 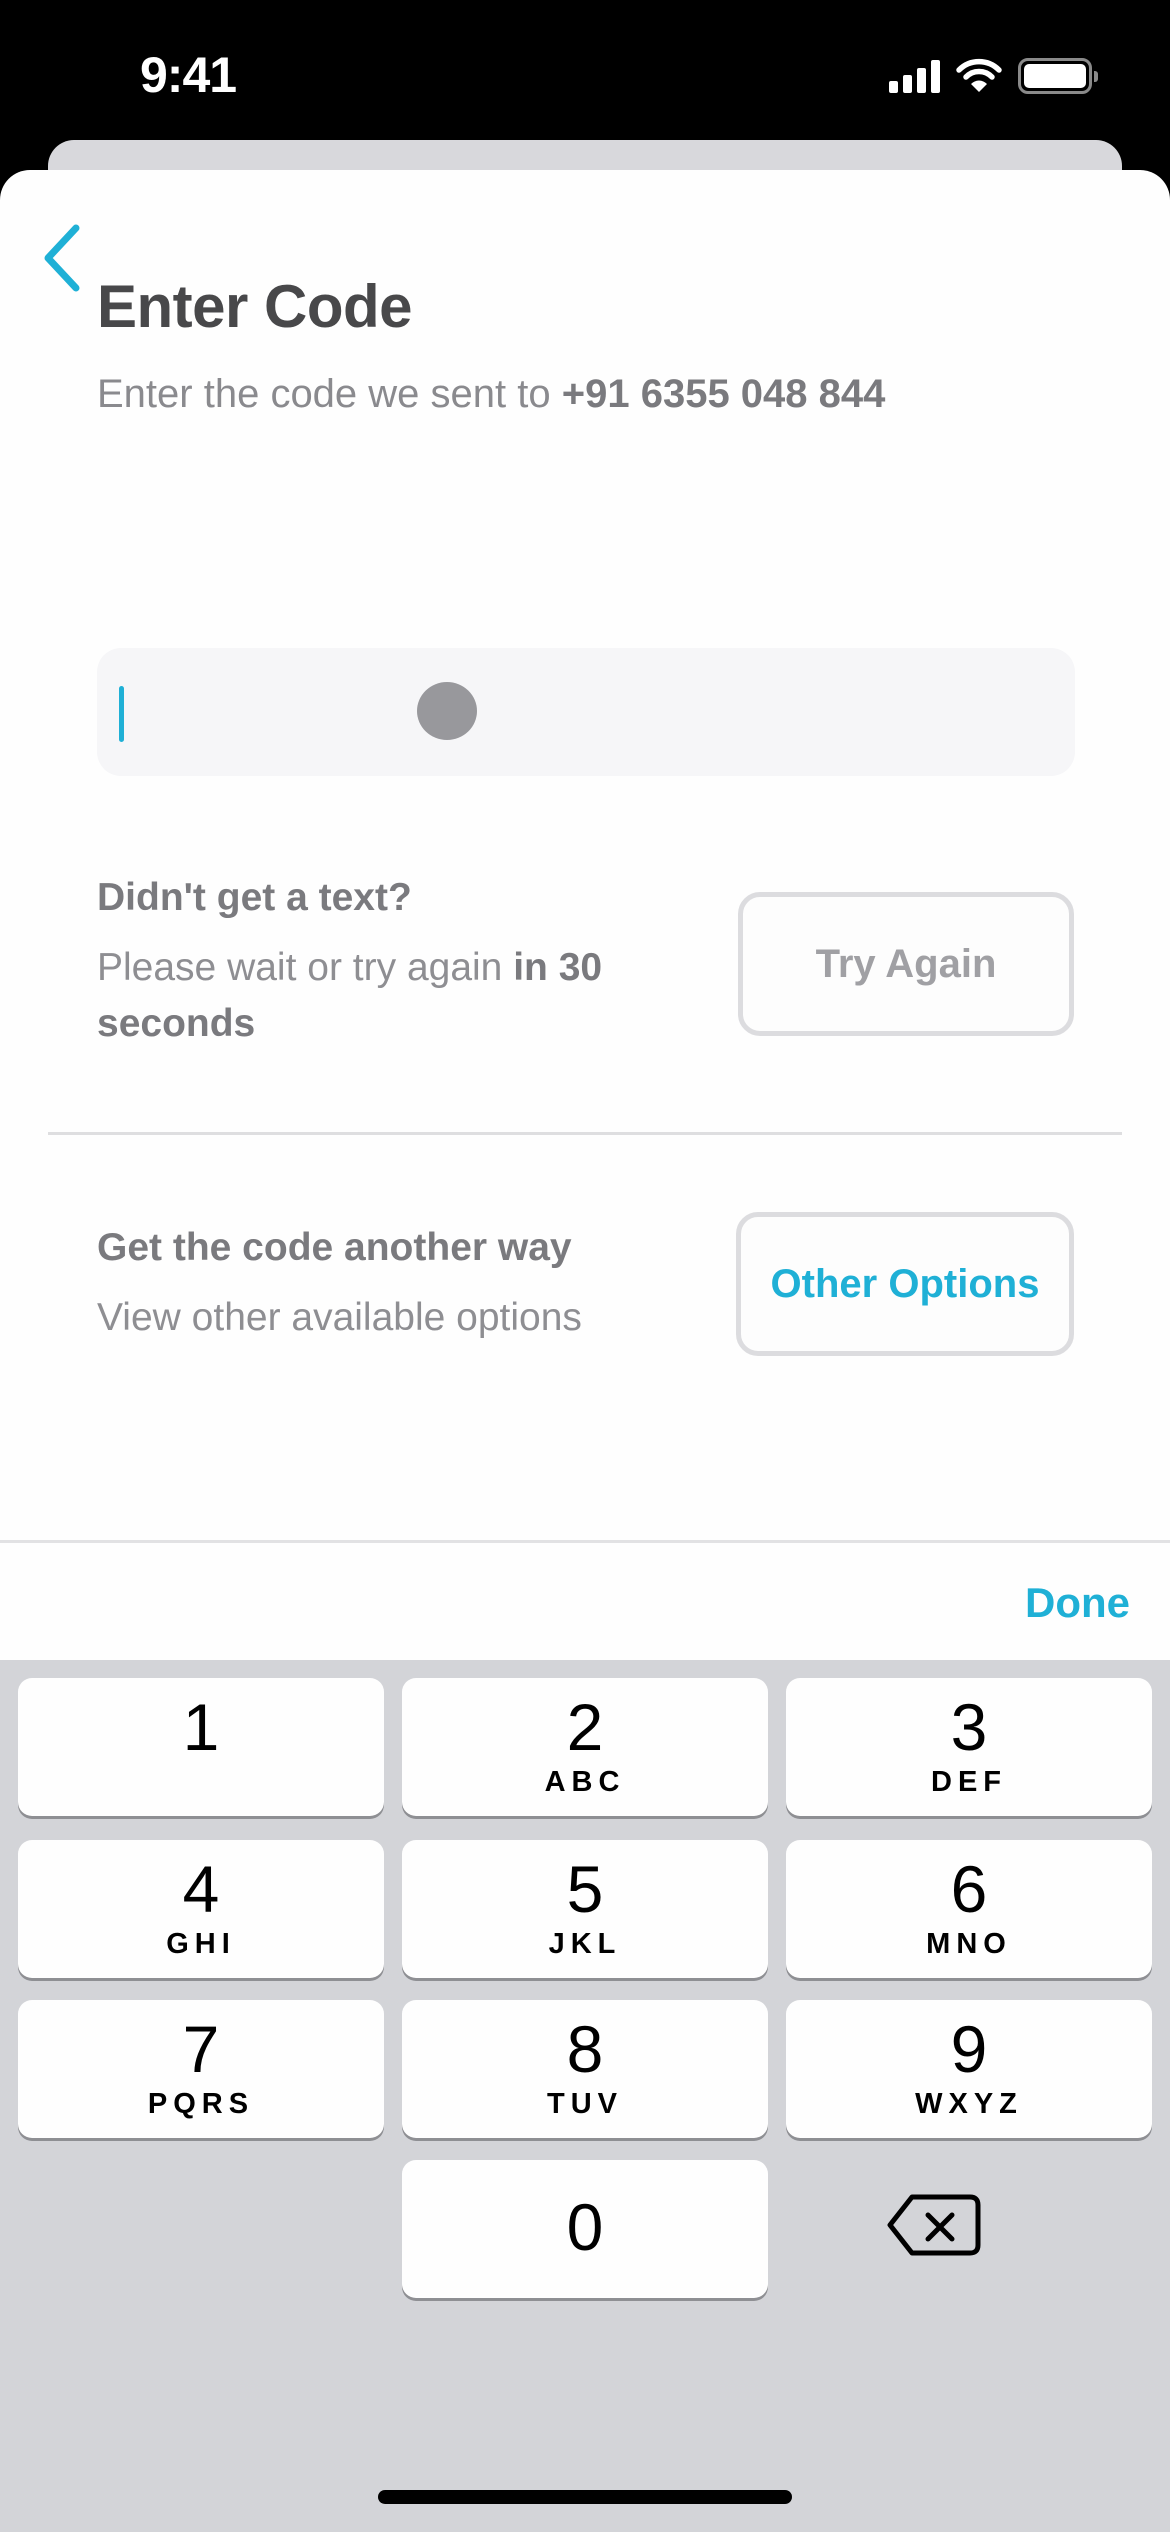 What do you see at coordinates (585, 70) in the screenshot?
I see `status-bar: 9:41` at bounding box center [585, 70].